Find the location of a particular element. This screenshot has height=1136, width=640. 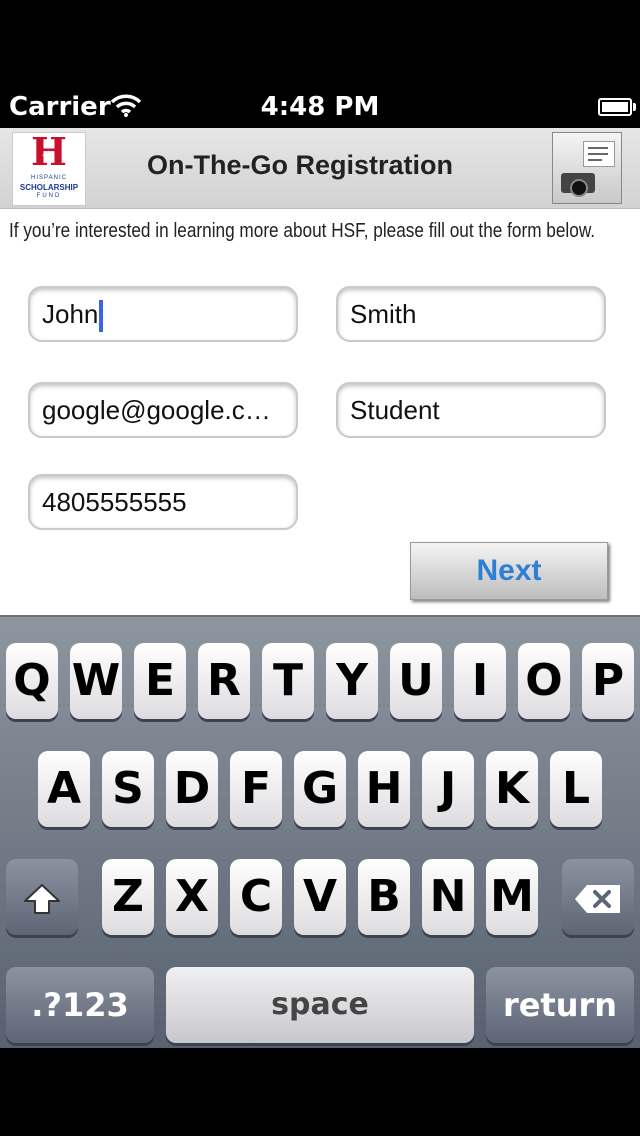

key-z: Z is located at coordinates (128, 897).